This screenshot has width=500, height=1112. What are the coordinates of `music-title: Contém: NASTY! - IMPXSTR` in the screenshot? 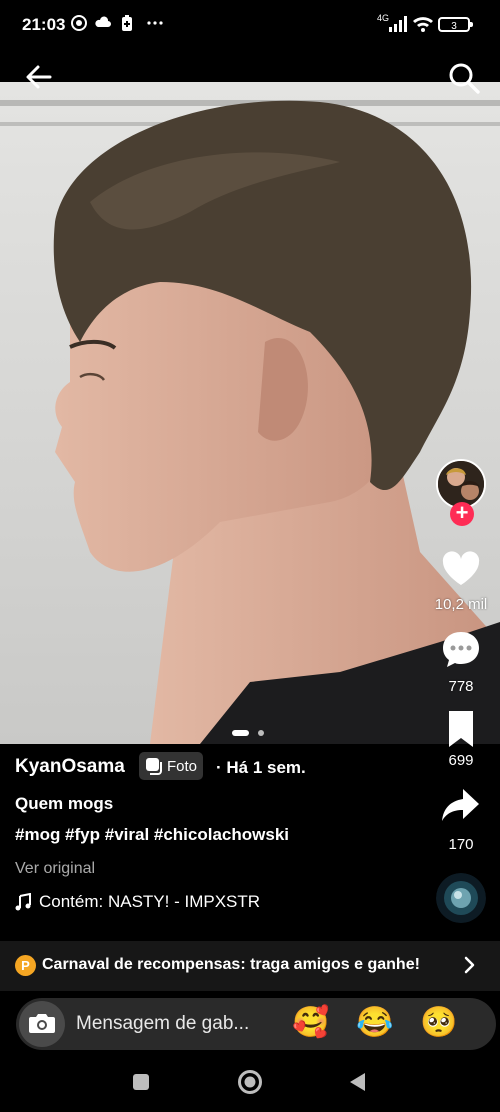 It's located at (150, 901).